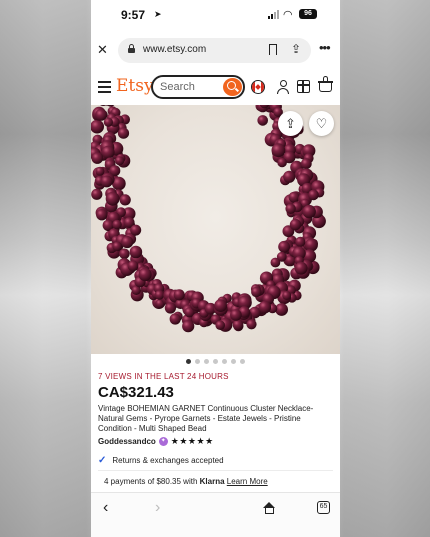 Image resolution: width=430 pixels, height=537 pixels. What do you see at coordinates (163, 376) in the screenshot?
I see `views-badge: 7 VIEWS IN THE LAST 24 HOURS` at bounding box center [163, 376].